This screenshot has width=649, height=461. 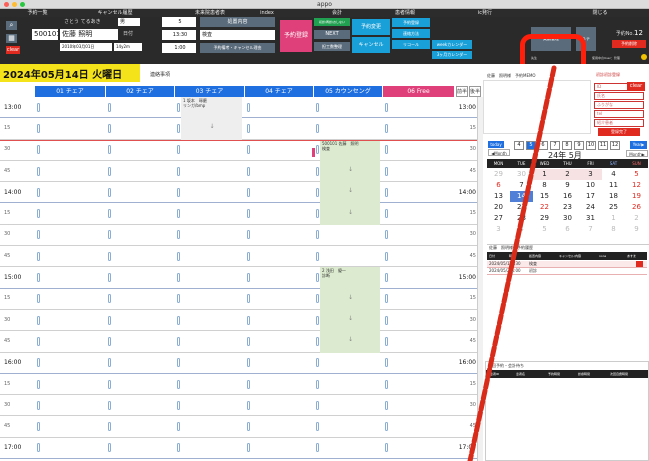 I want to click on calendar-day: 8, so click(x=613, y=229).